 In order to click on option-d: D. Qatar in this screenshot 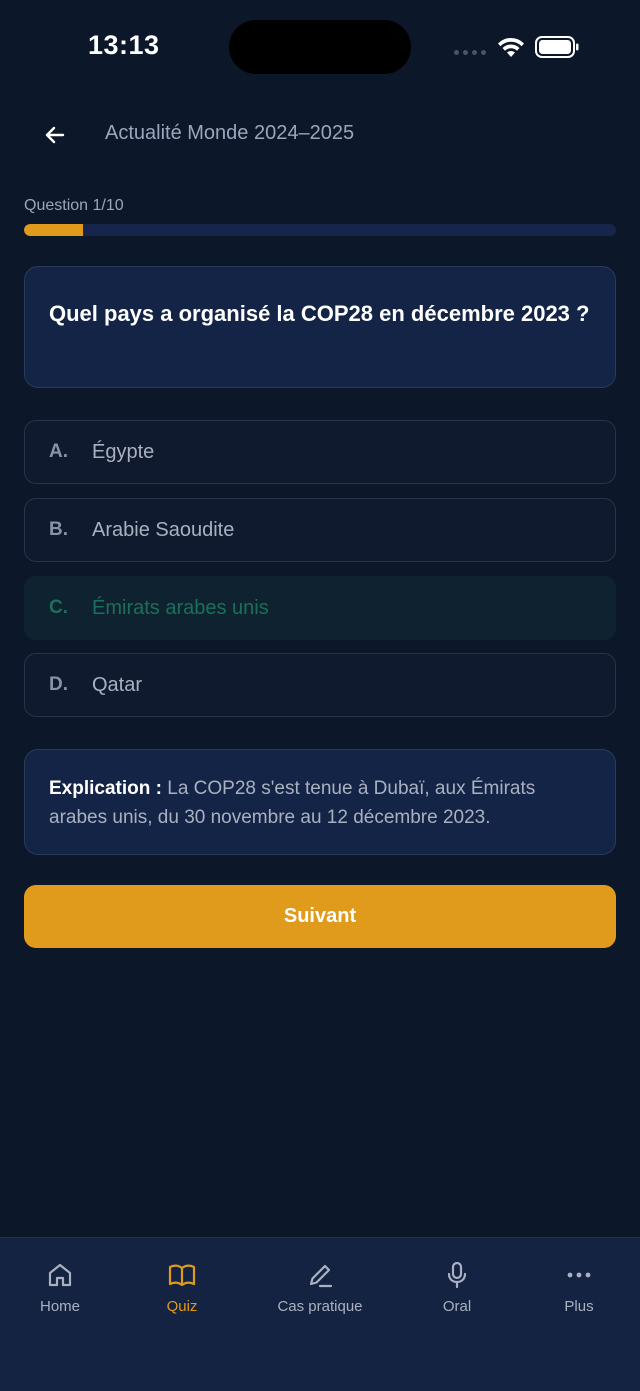, I will do `click(320, 685)`.